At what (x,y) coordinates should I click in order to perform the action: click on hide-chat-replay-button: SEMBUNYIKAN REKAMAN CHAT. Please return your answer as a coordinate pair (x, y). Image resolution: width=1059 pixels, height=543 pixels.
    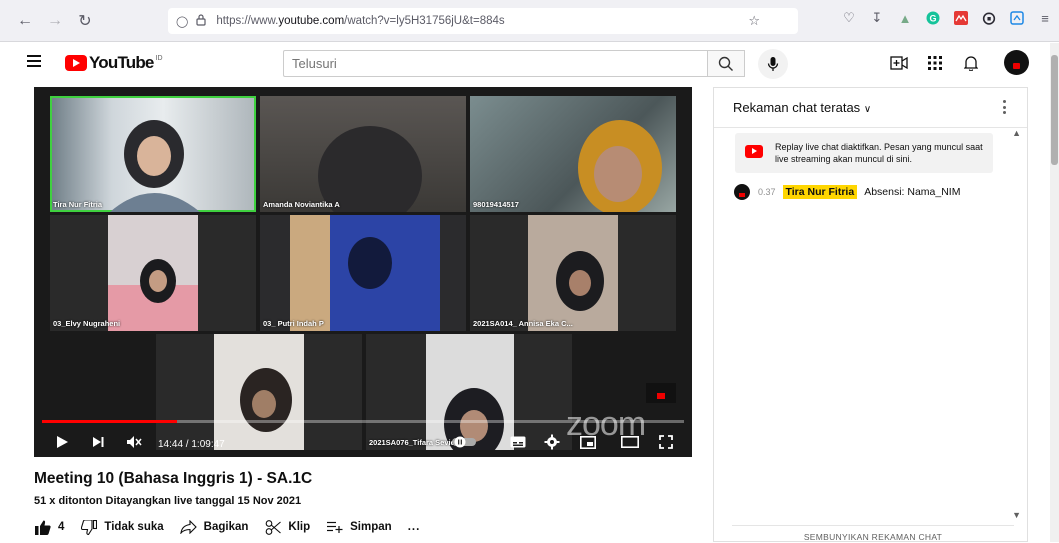
    Looking at the image, I should click on (873, 534).